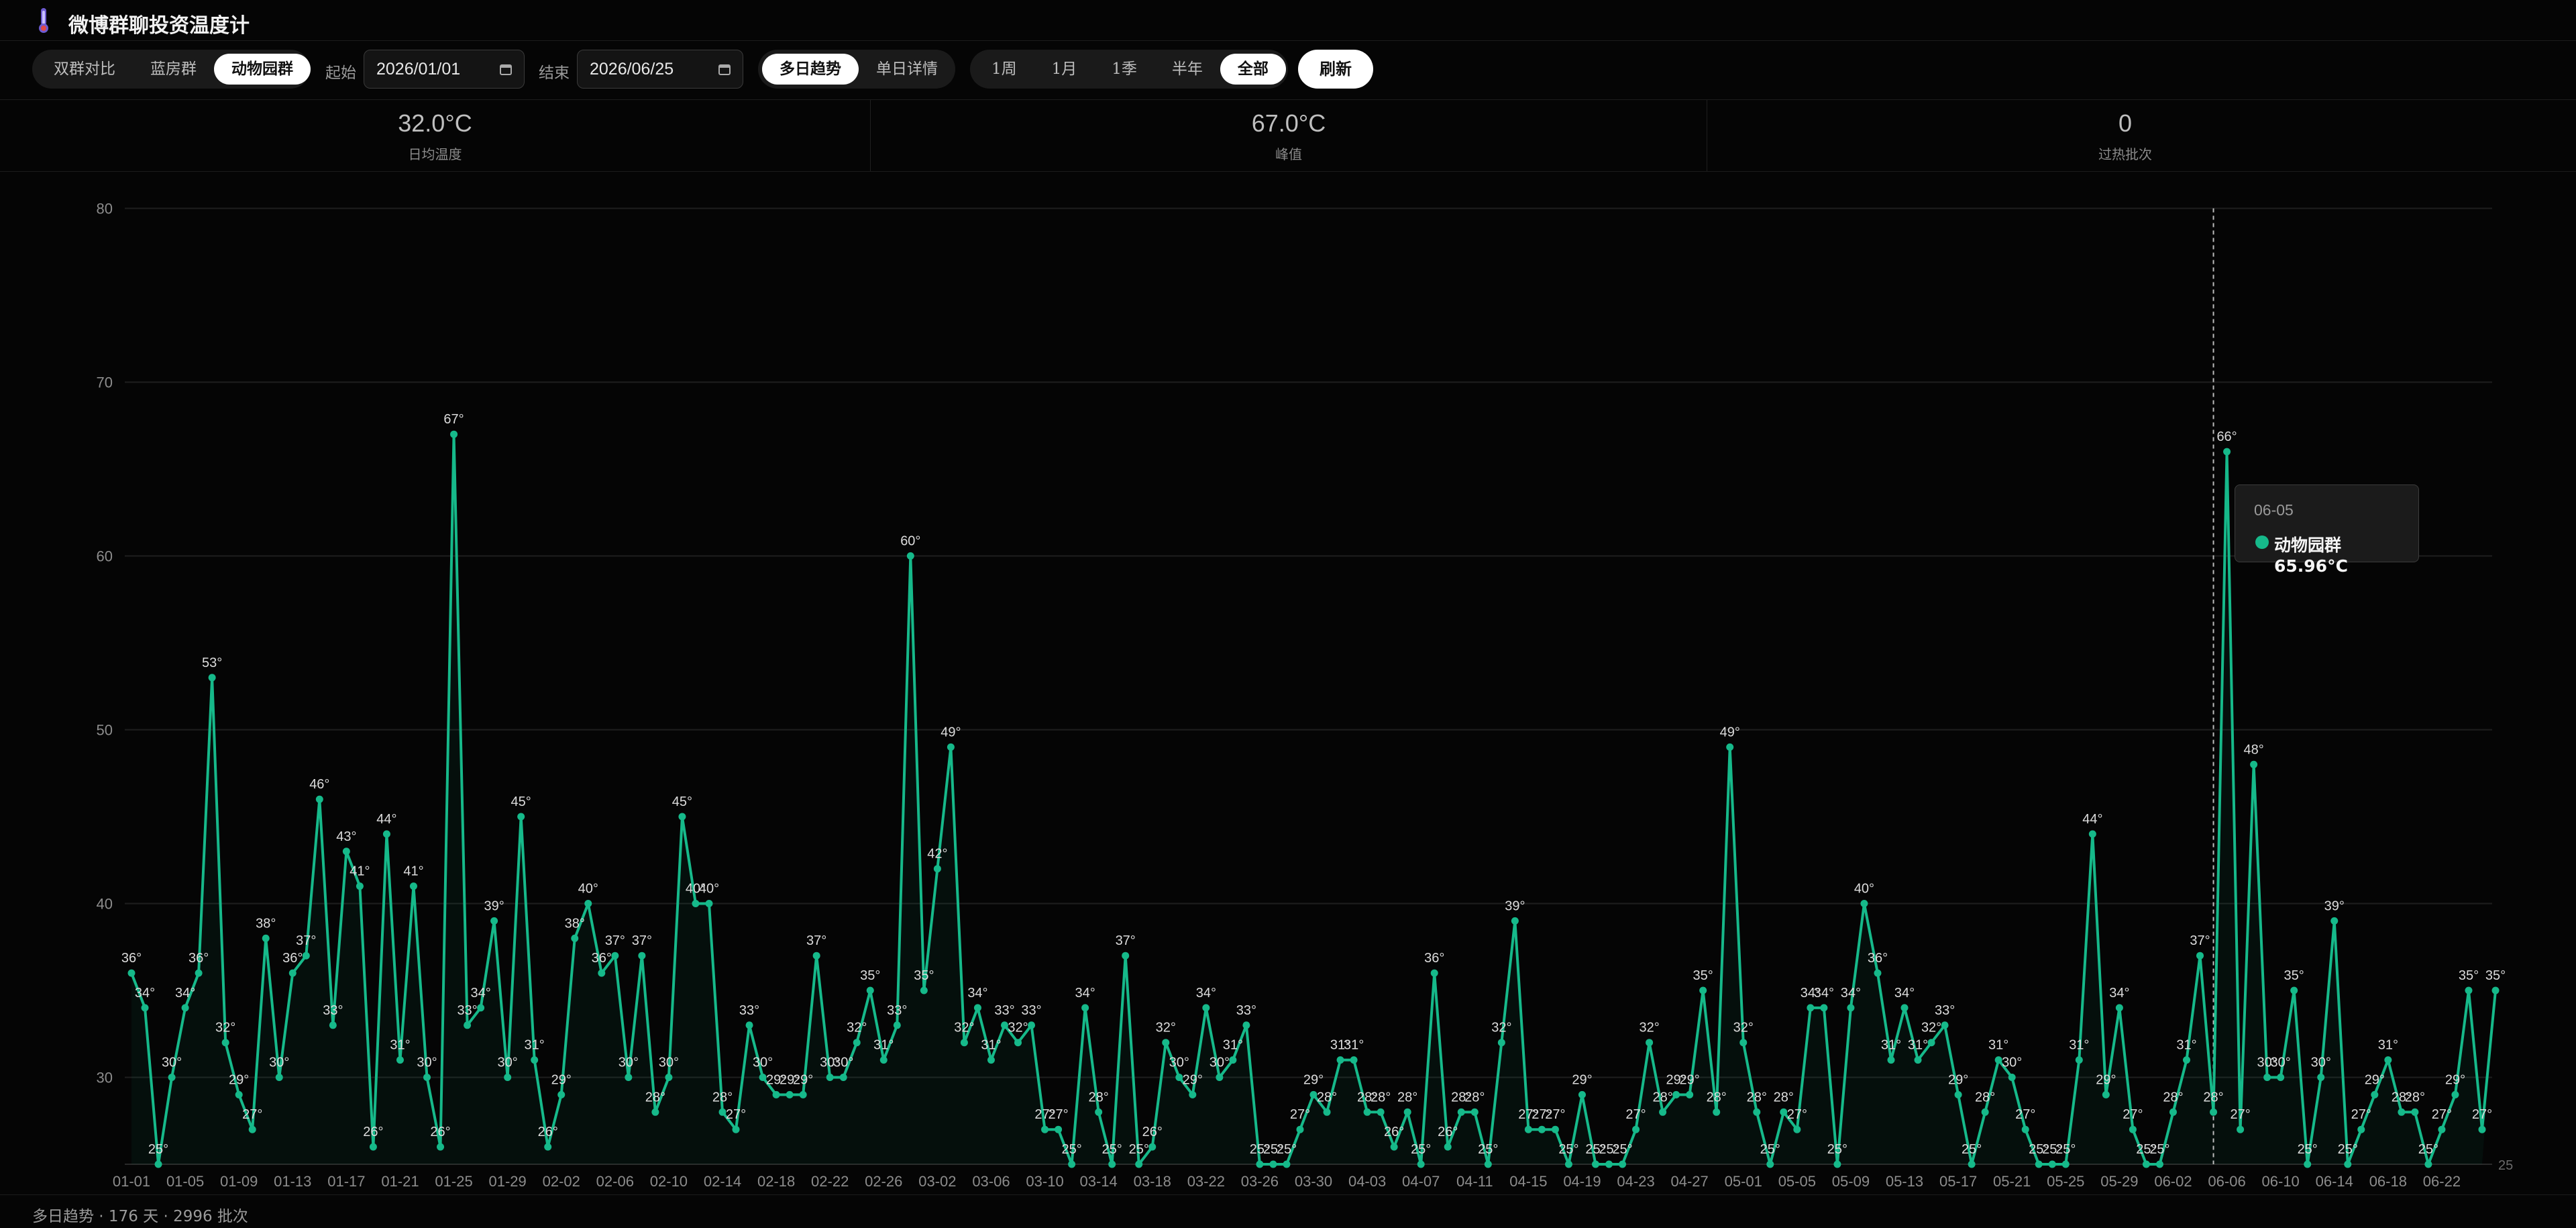  What do you see at coordinates (660, 69) in the screenshot?
I see `end-date-input: 2026/06/25` at bounding box center [660, 69].